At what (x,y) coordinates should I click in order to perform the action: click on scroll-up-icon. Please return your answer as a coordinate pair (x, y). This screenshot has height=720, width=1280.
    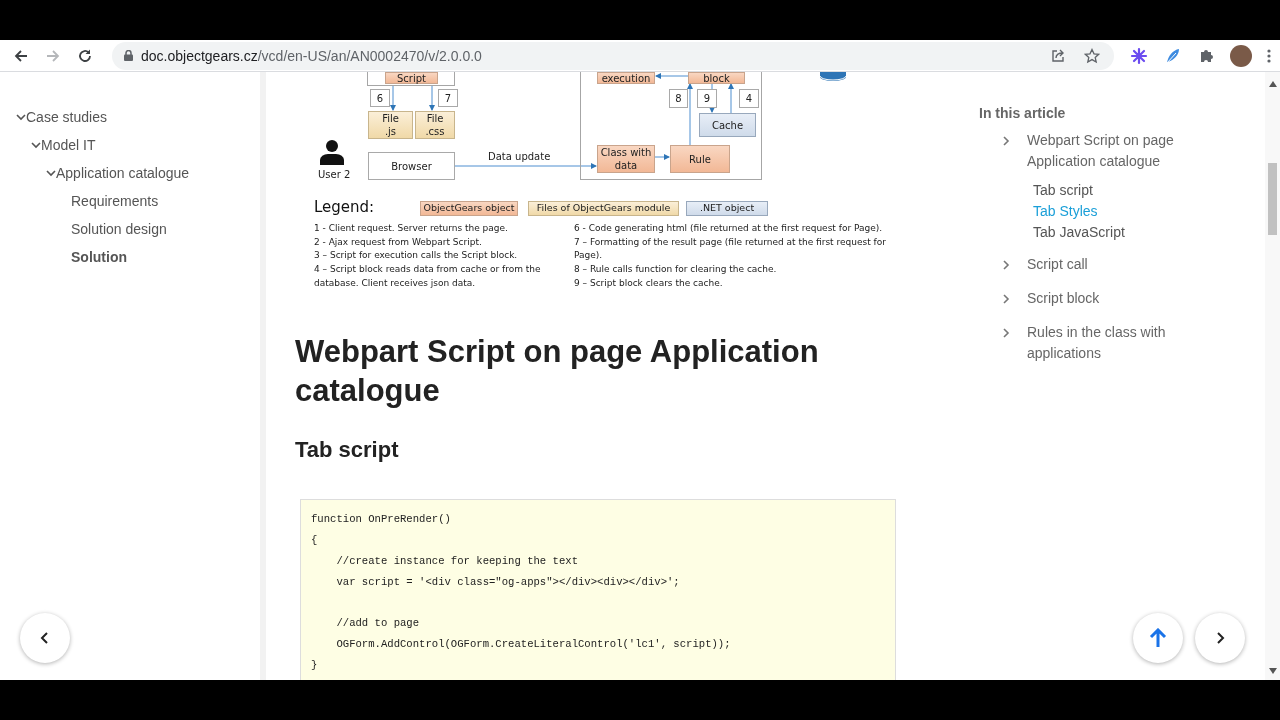
    Looking at the image, I should click on (1273, 84).